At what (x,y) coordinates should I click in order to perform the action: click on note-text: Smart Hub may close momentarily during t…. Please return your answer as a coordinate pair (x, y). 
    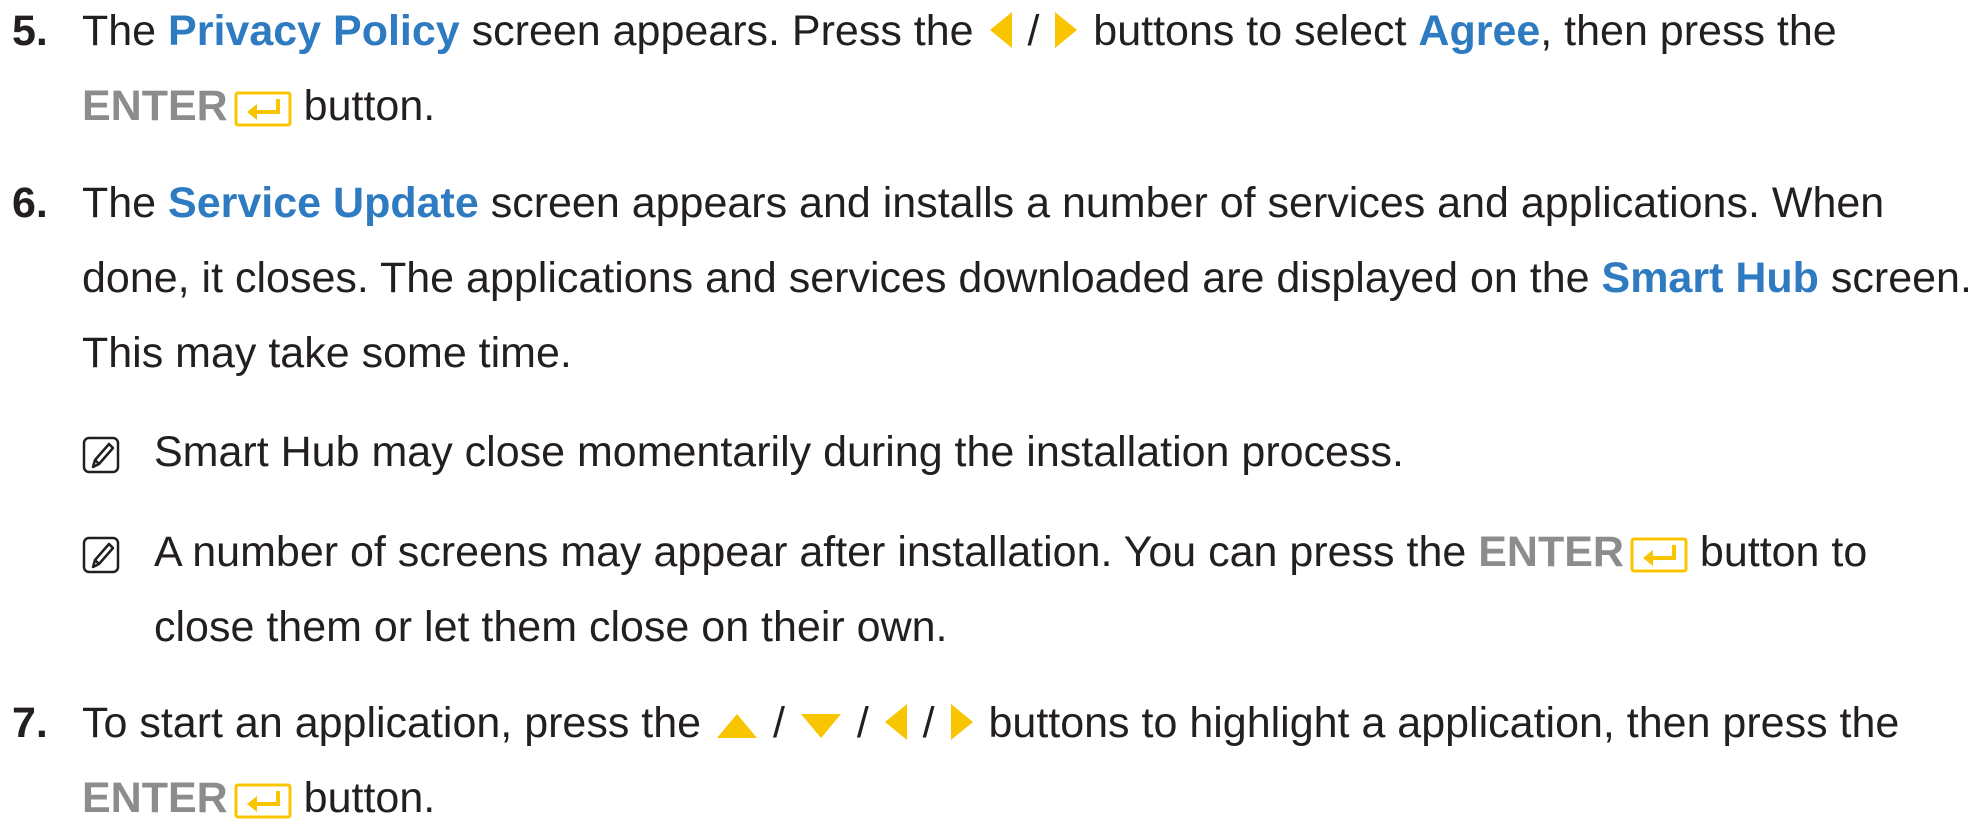
    Looking at the image, I should click on (779, 452).